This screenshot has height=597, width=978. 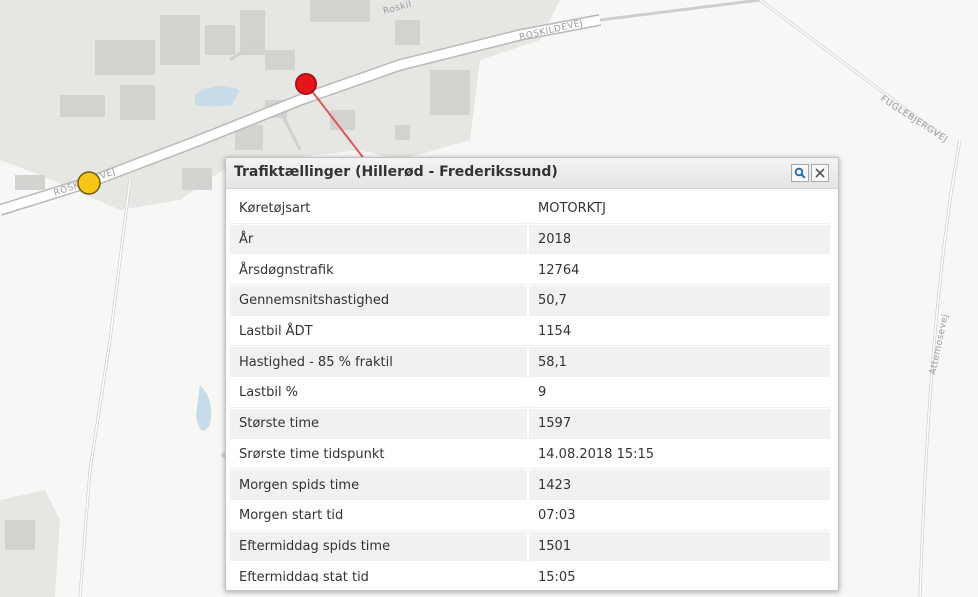 I want to click on table-row: Morgen spids time 1423, so click(x=530, y=485).